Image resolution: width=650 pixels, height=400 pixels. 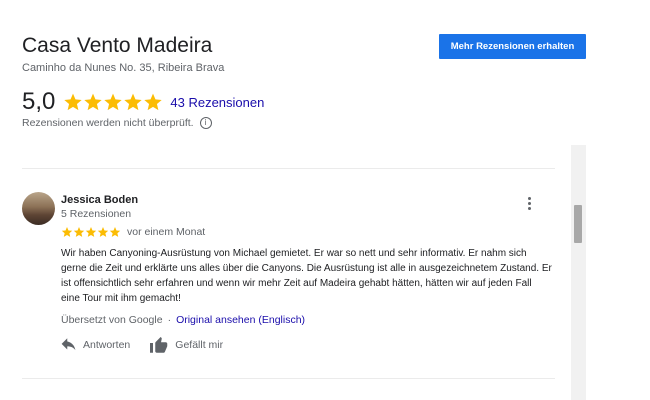 I want to click on view-original-link: Original ansehen (Englisch), so click(x=240, y=320).